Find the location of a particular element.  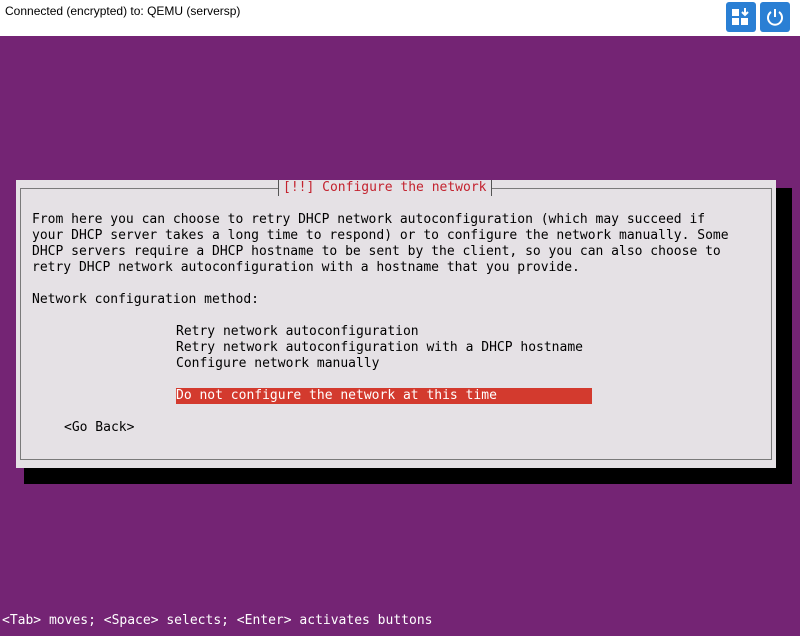

go-back-button: <Go Back> is located at coordinates (99, 428).